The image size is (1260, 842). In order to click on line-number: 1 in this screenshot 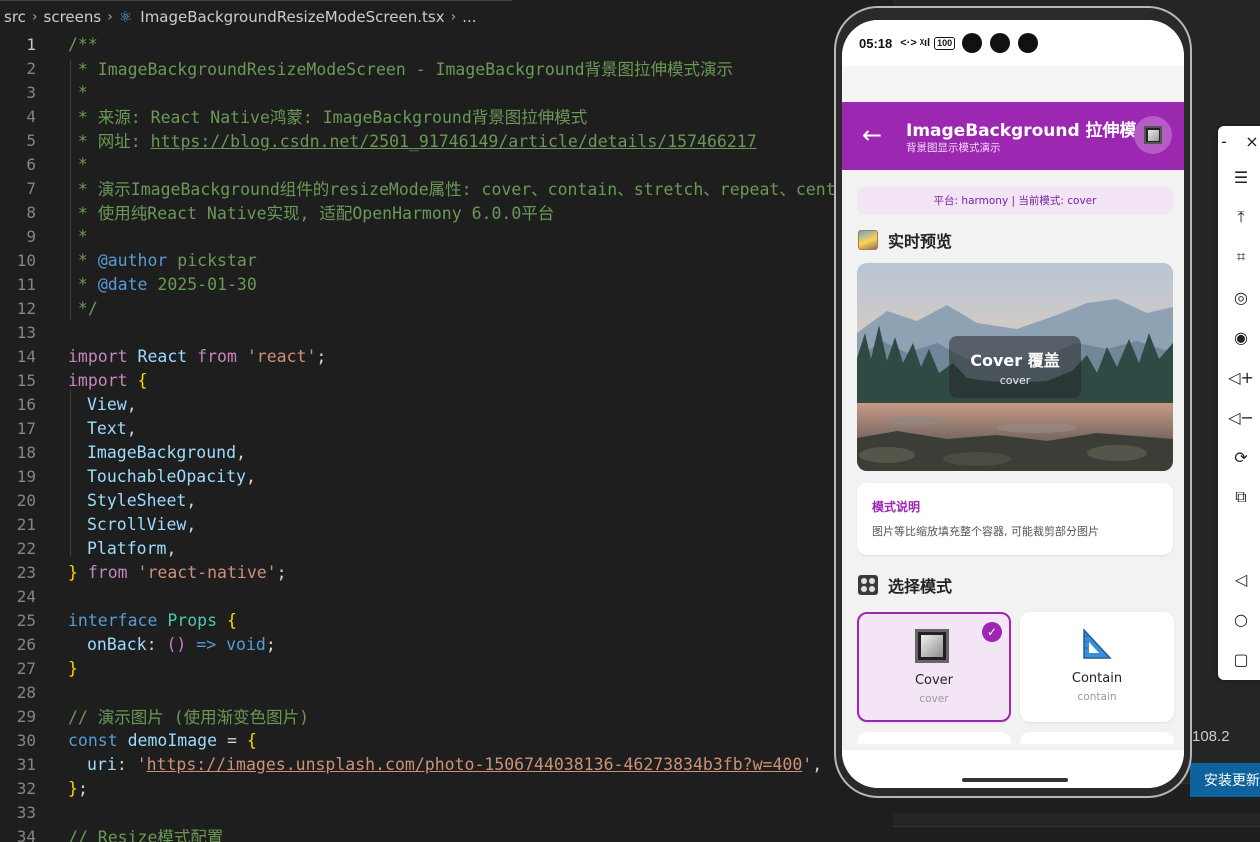, I will do `click(31, 44)`.